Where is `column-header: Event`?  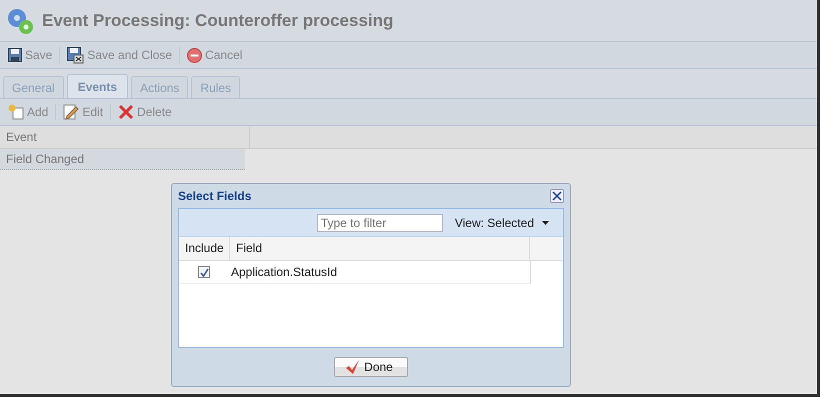 column-header: Event is located at coordinates (125, 137).